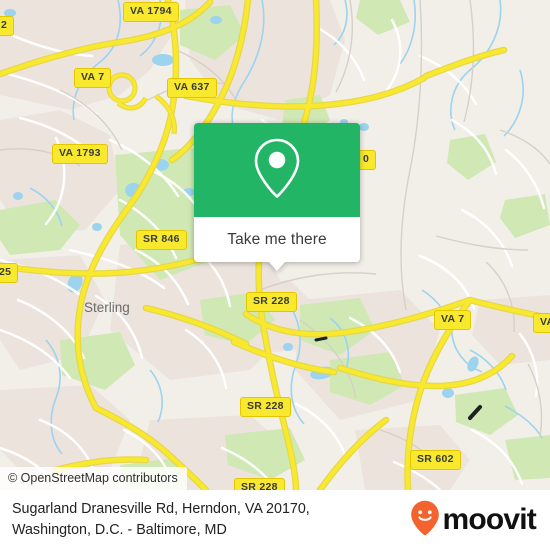 This screenshot has width=550, height=550. I want to click on moovit-smiley-pin-icon, so click(425, 520).